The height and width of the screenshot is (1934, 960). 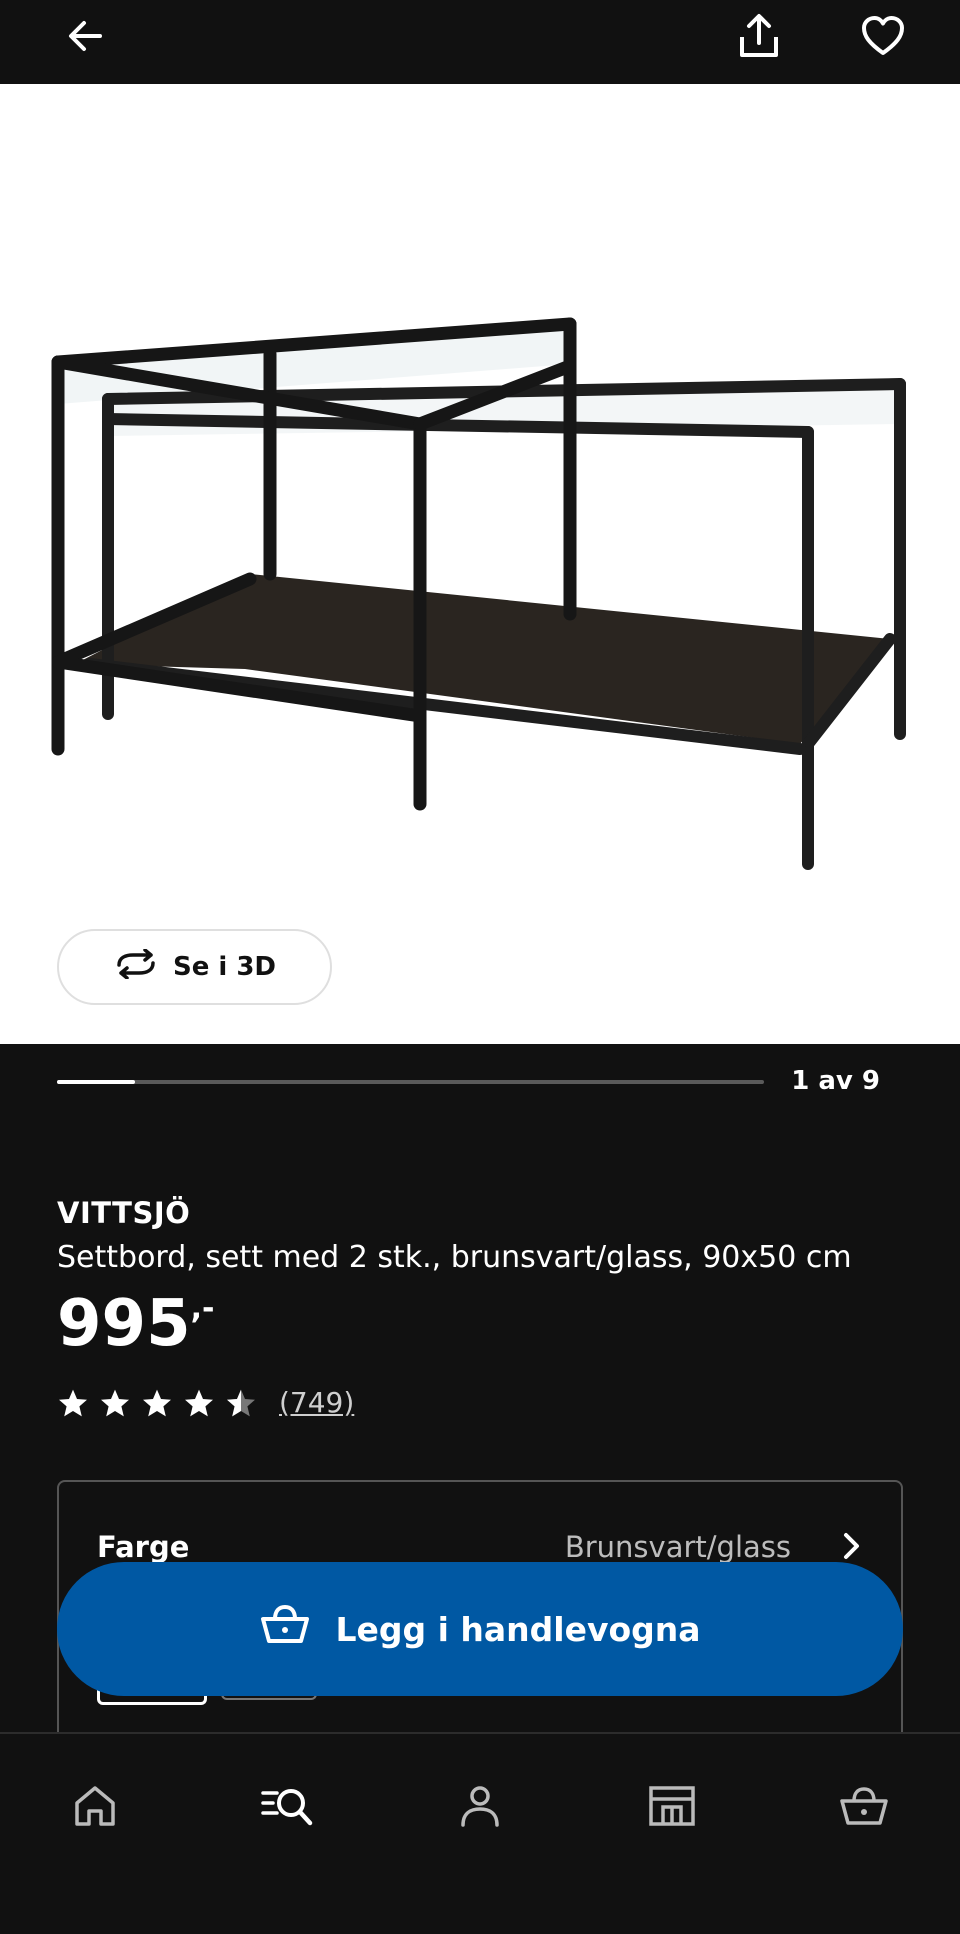 I want to click on bottom-nav, so click(x=480, y=1833).